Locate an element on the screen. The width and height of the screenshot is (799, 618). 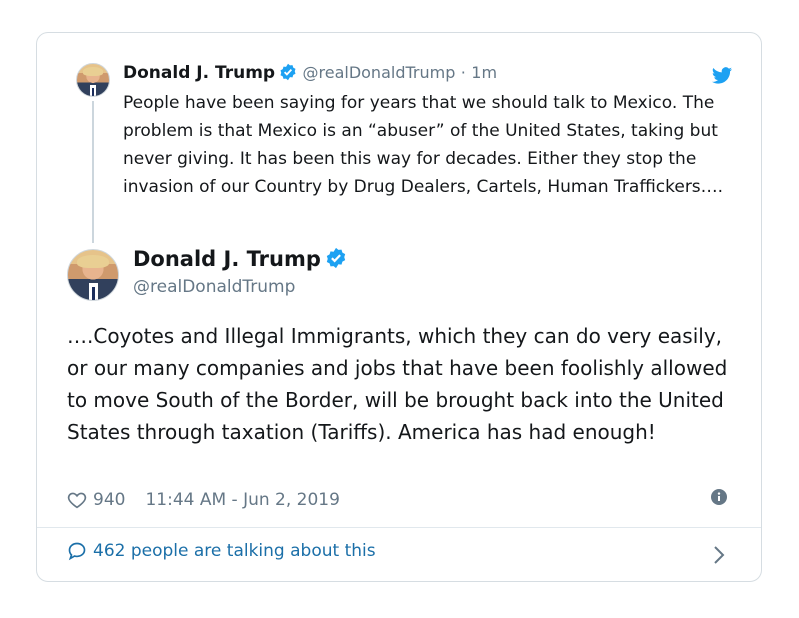
tweet-meta: 940 11:44 AM - Jun 2, 2019 is located at coordinates (203, 500).